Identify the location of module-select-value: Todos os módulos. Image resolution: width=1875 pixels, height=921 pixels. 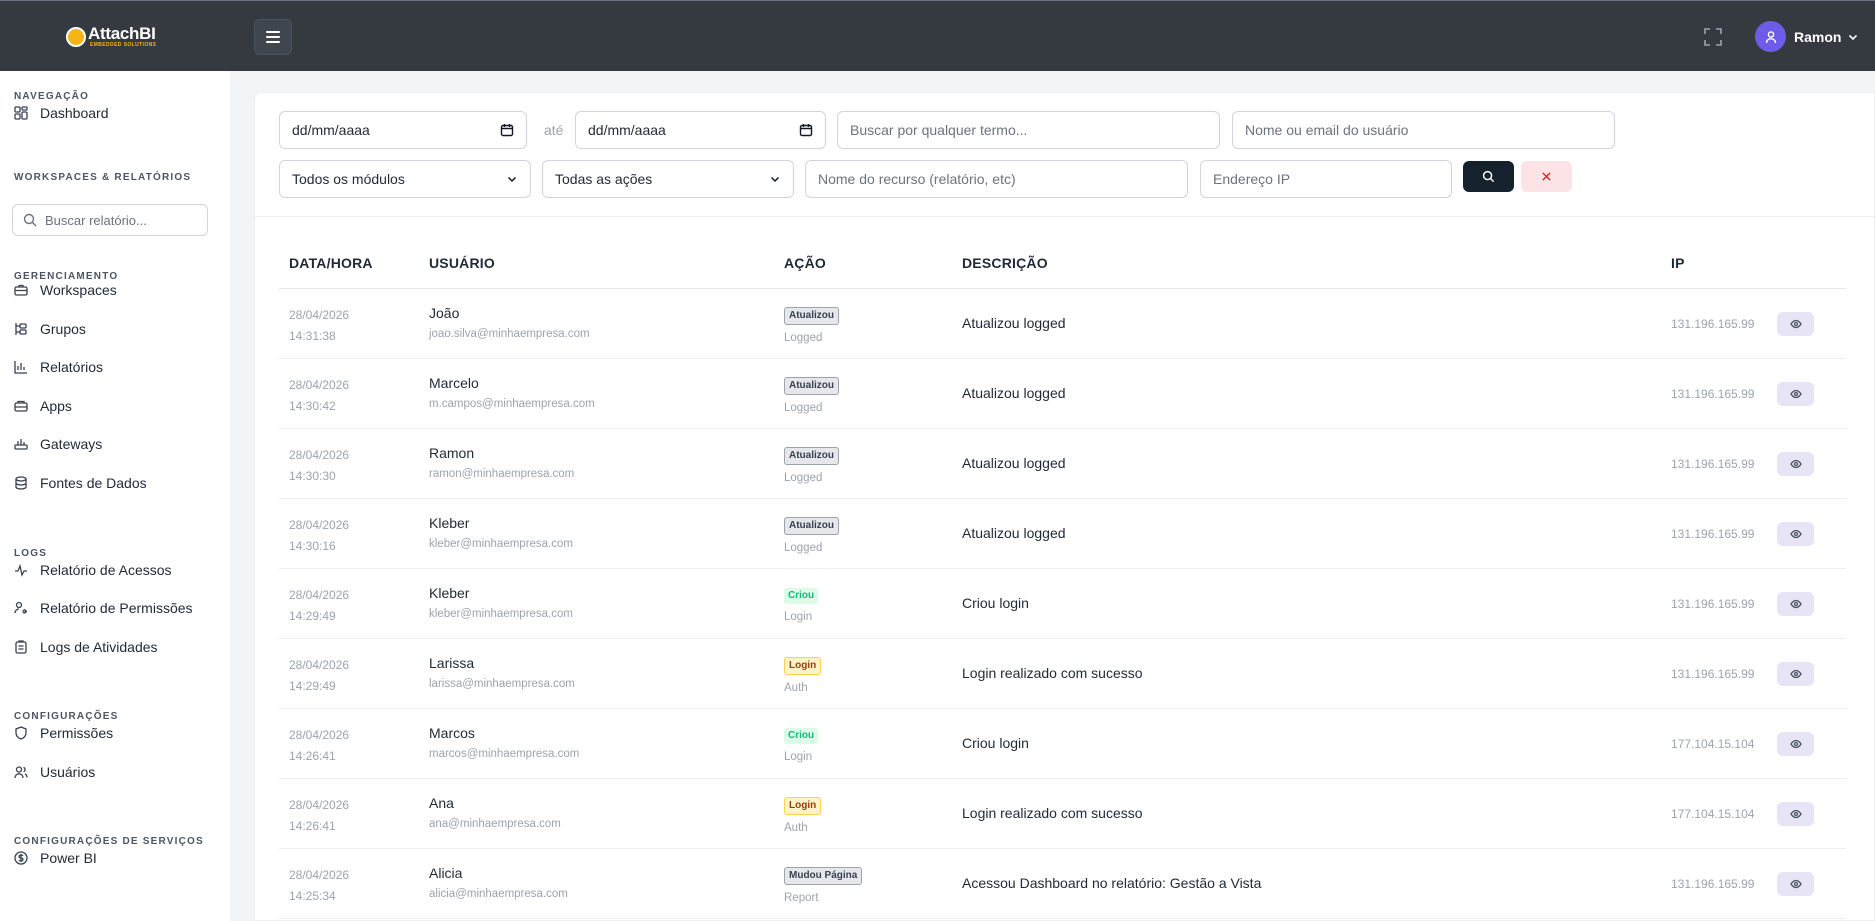
(348, 179).